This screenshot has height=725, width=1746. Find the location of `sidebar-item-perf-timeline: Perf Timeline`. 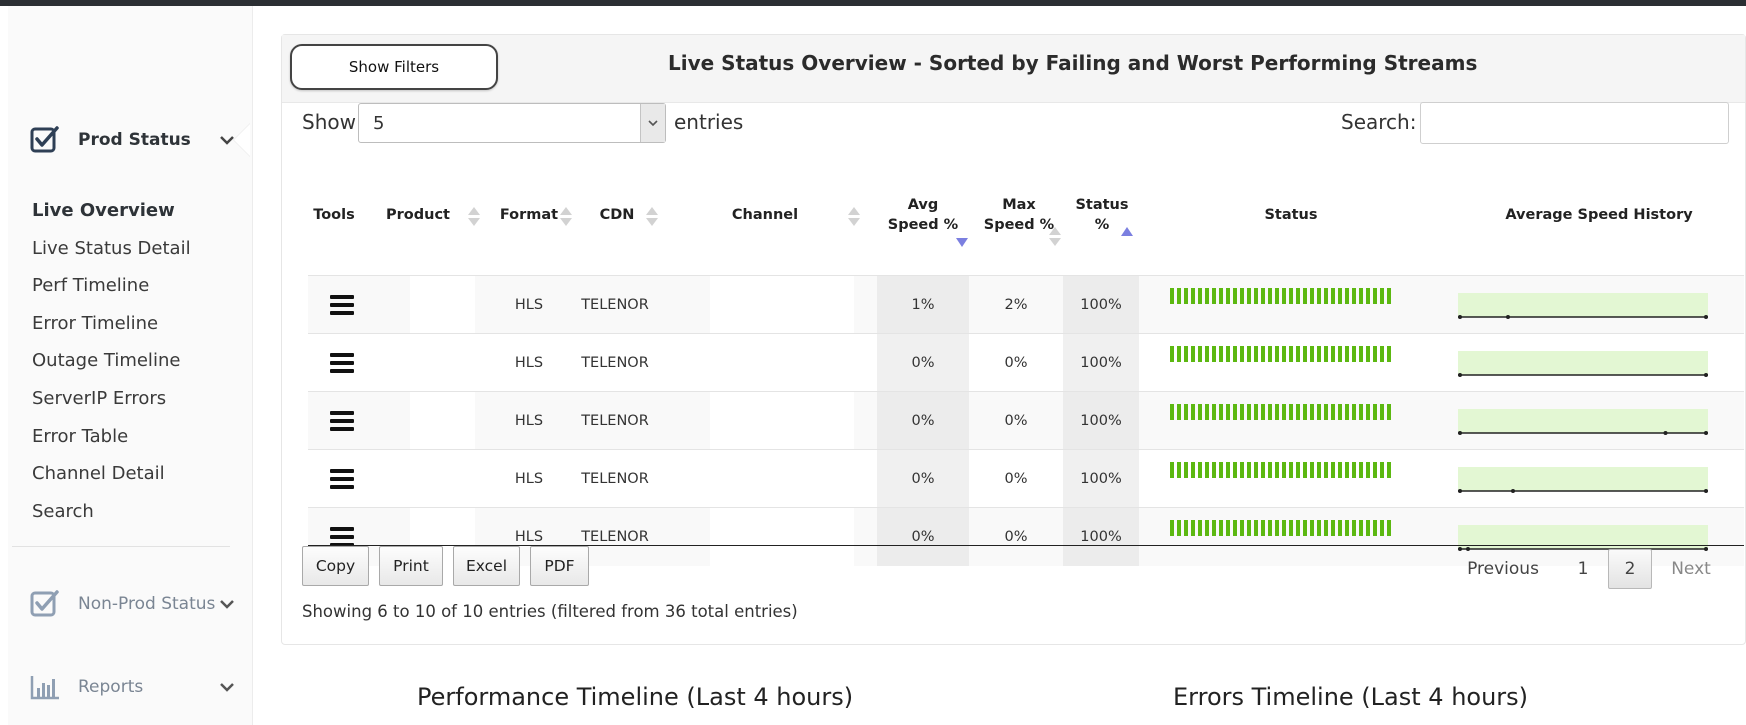

sidebar-item-perf-timeline: Perf Timeline is located at coordinates (111, 286).